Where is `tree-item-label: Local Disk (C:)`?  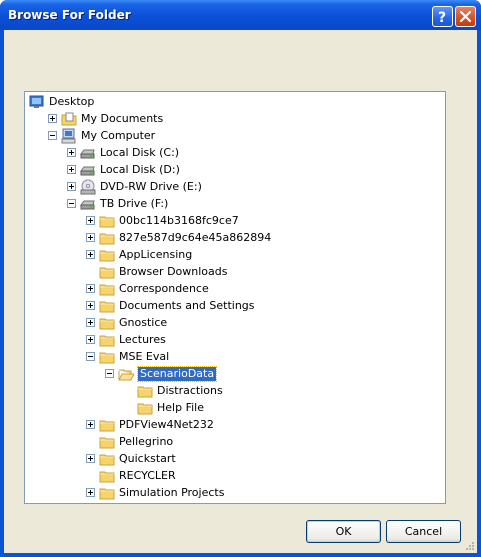 tree-item-label: Local Disk (C:) is located at coordinates (140, 152).